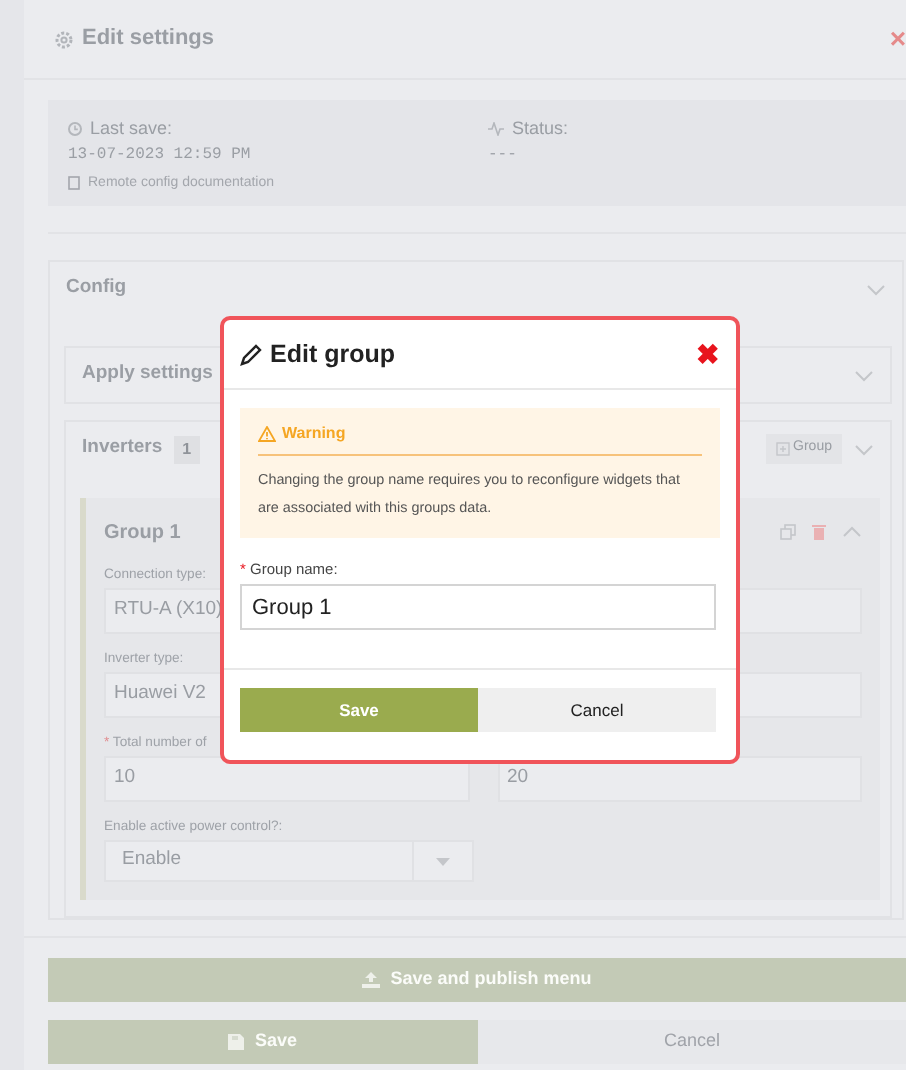 This screenshot has width=906, height=1070. I want to click on last-save-label: Last save:, so click(131, 129).